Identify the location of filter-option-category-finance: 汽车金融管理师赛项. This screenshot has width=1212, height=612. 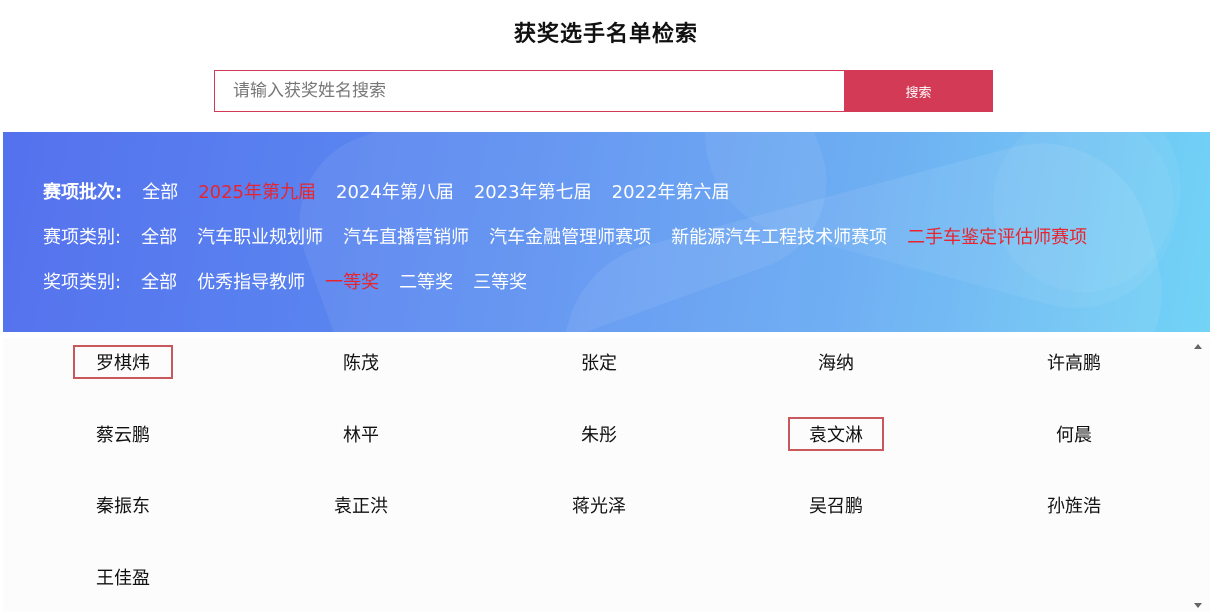
(570, 236).